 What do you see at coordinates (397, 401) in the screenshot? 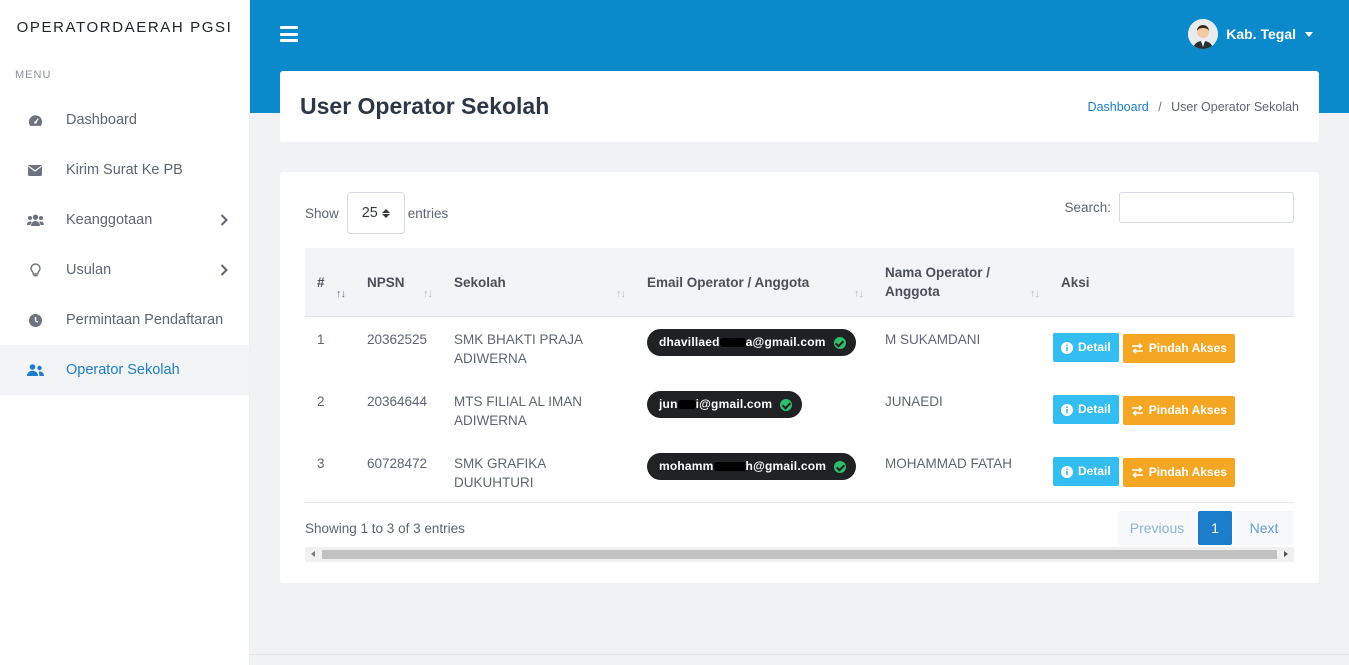
I see `cell-npsn: 20364644` at bounding box center [397, 401].